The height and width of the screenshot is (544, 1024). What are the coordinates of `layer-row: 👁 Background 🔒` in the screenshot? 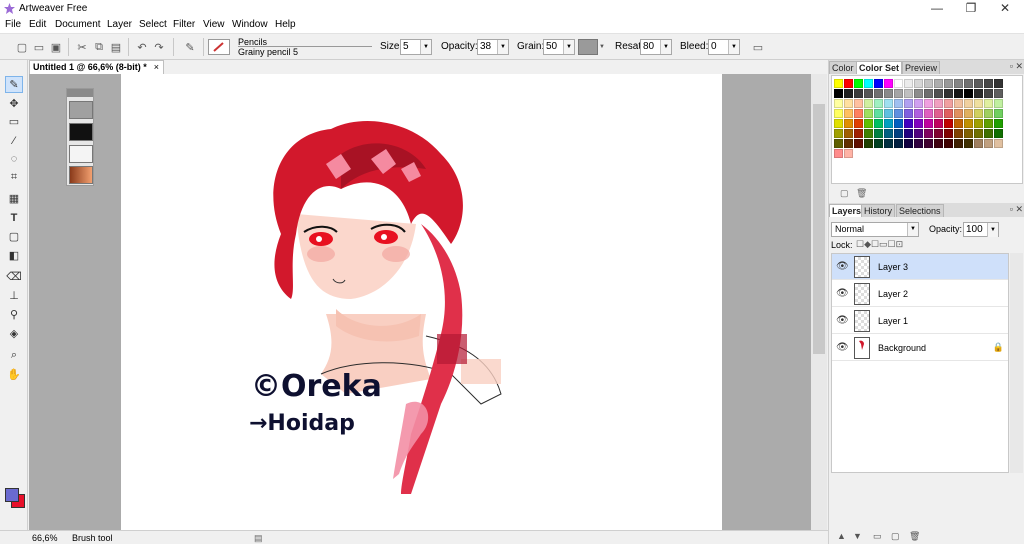 It's located at (920, 348).